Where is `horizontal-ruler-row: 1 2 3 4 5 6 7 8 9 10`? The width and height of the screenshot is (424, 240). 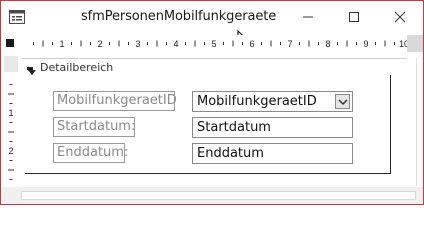
horizontal-ruler-row: 1 2 3 4 5 6 7 8 9 10 is located at coordinates (212, 43).